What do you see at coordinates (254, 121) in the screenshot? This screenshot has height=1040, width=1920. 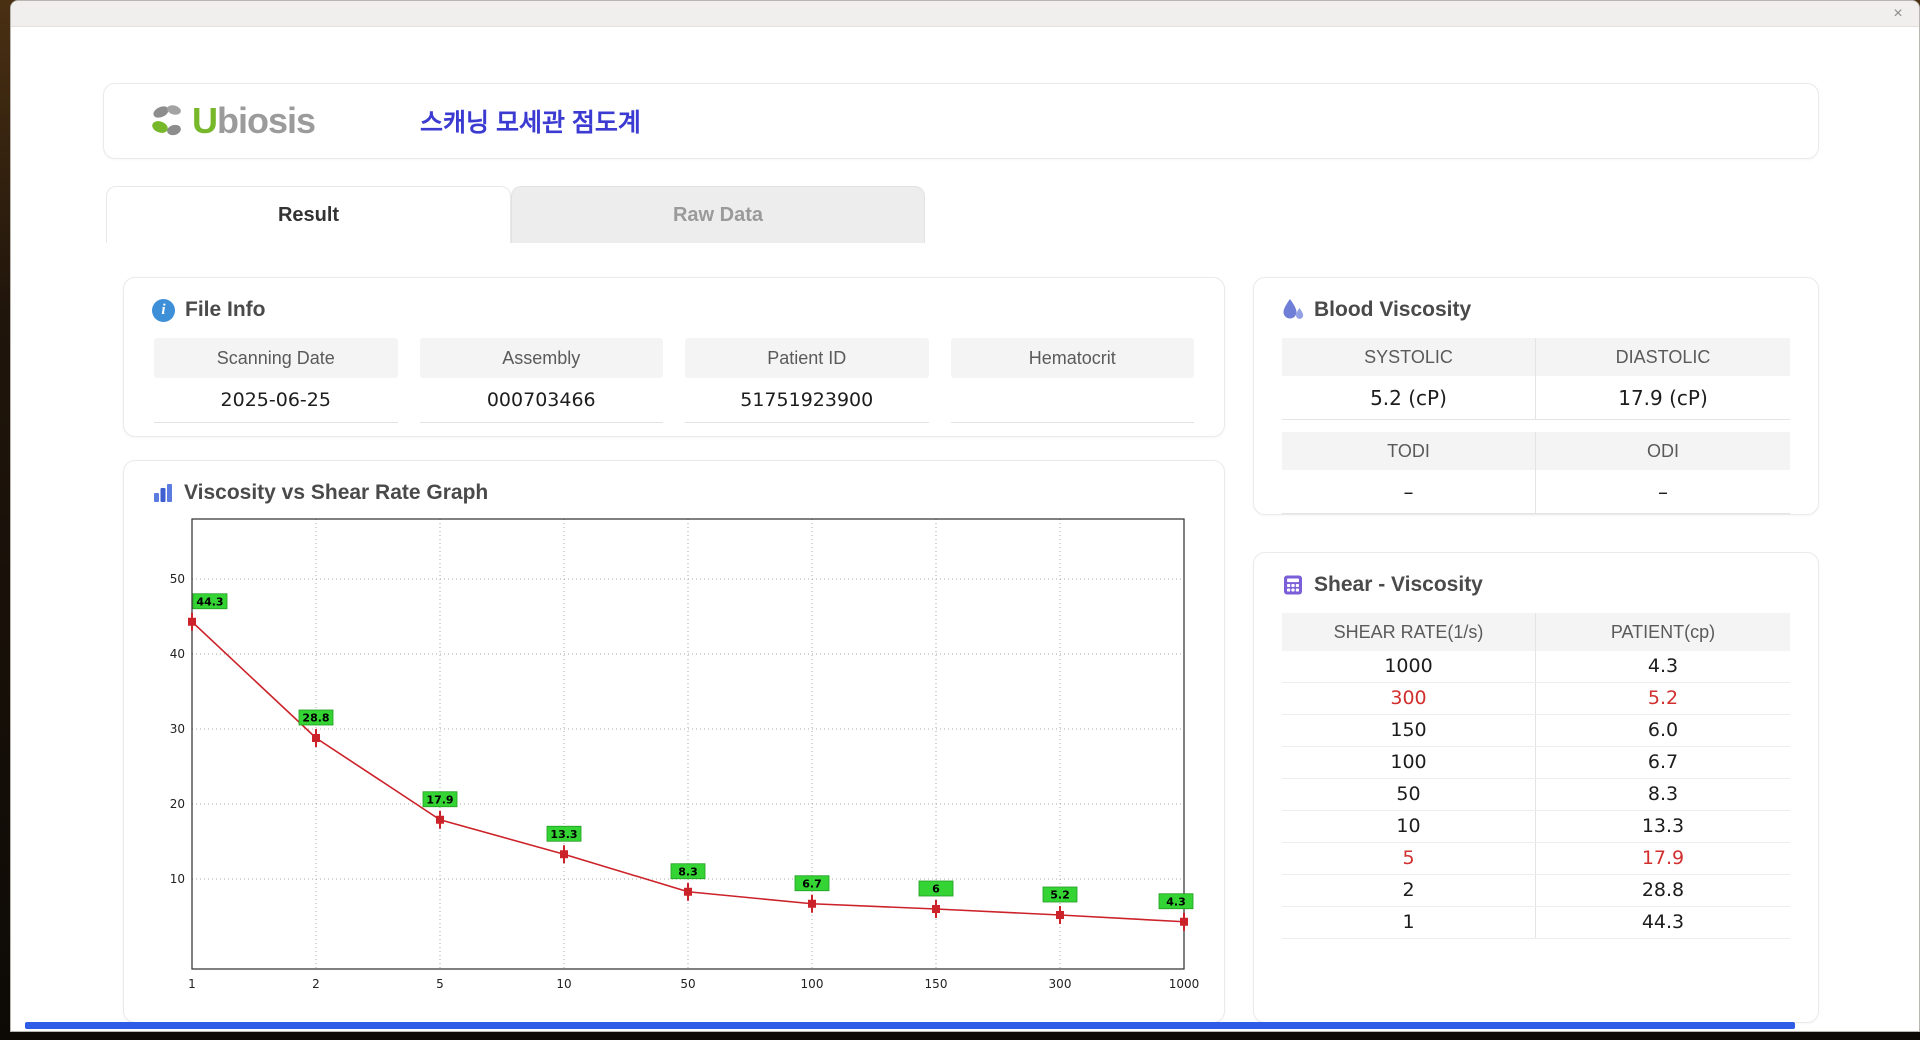 I see `brand-name: Ubiosis` at bounding box center [254, 121].